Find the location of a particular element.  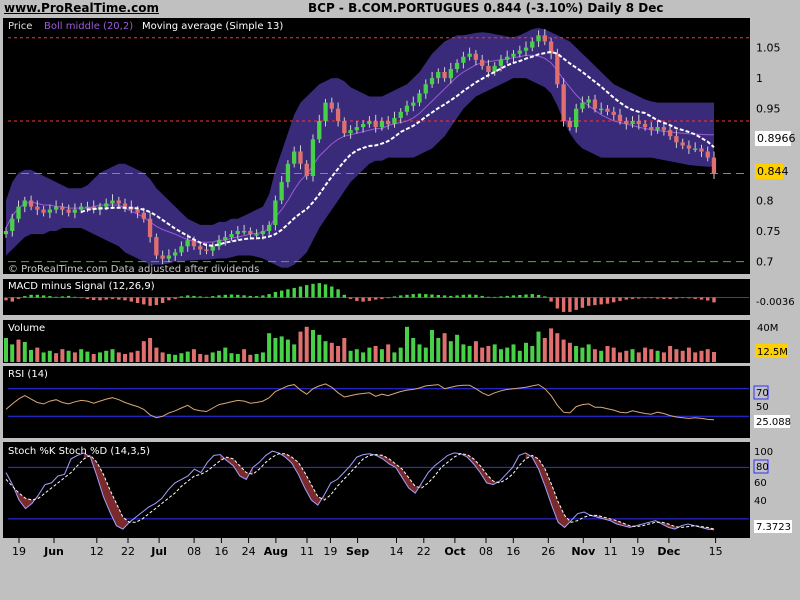

x-tick-label: 19 is located at coordinates (330, 551).